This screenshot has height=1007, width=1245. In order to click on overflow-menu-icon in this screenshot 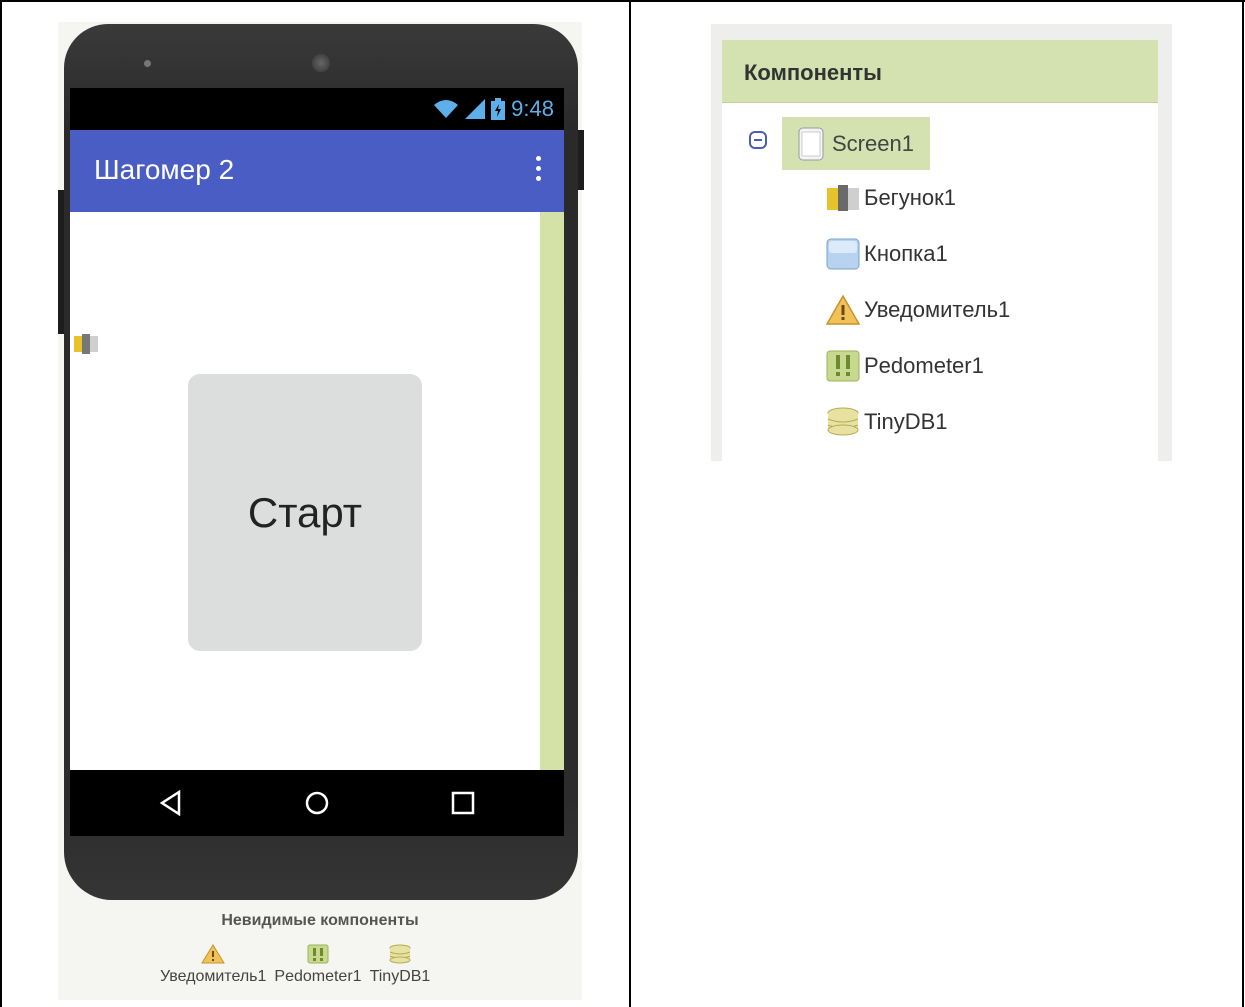, I will do `click(539, 169)`.